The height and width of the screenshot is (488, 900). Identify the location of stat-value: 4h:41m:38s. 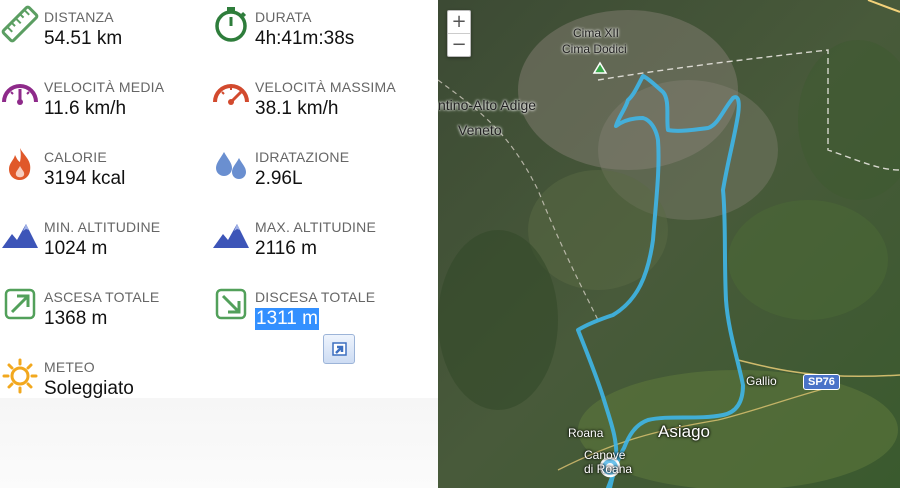
(305, 38).